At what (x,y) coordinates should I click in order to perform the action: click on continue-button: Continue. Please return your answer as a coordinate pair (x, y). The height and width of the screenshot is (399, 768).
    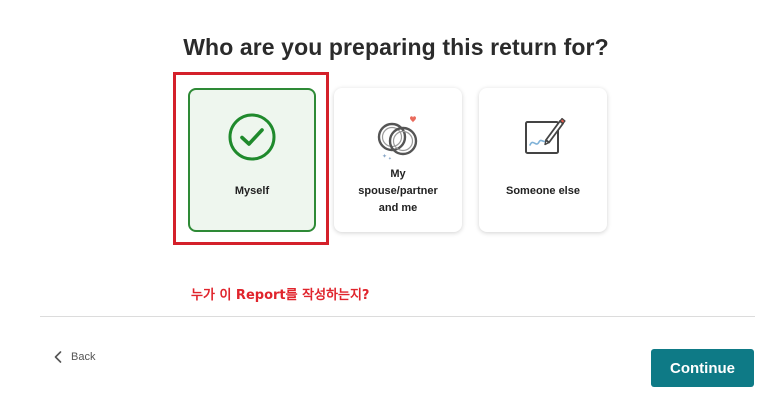
    Looking at the image, I should click on (702, 368).